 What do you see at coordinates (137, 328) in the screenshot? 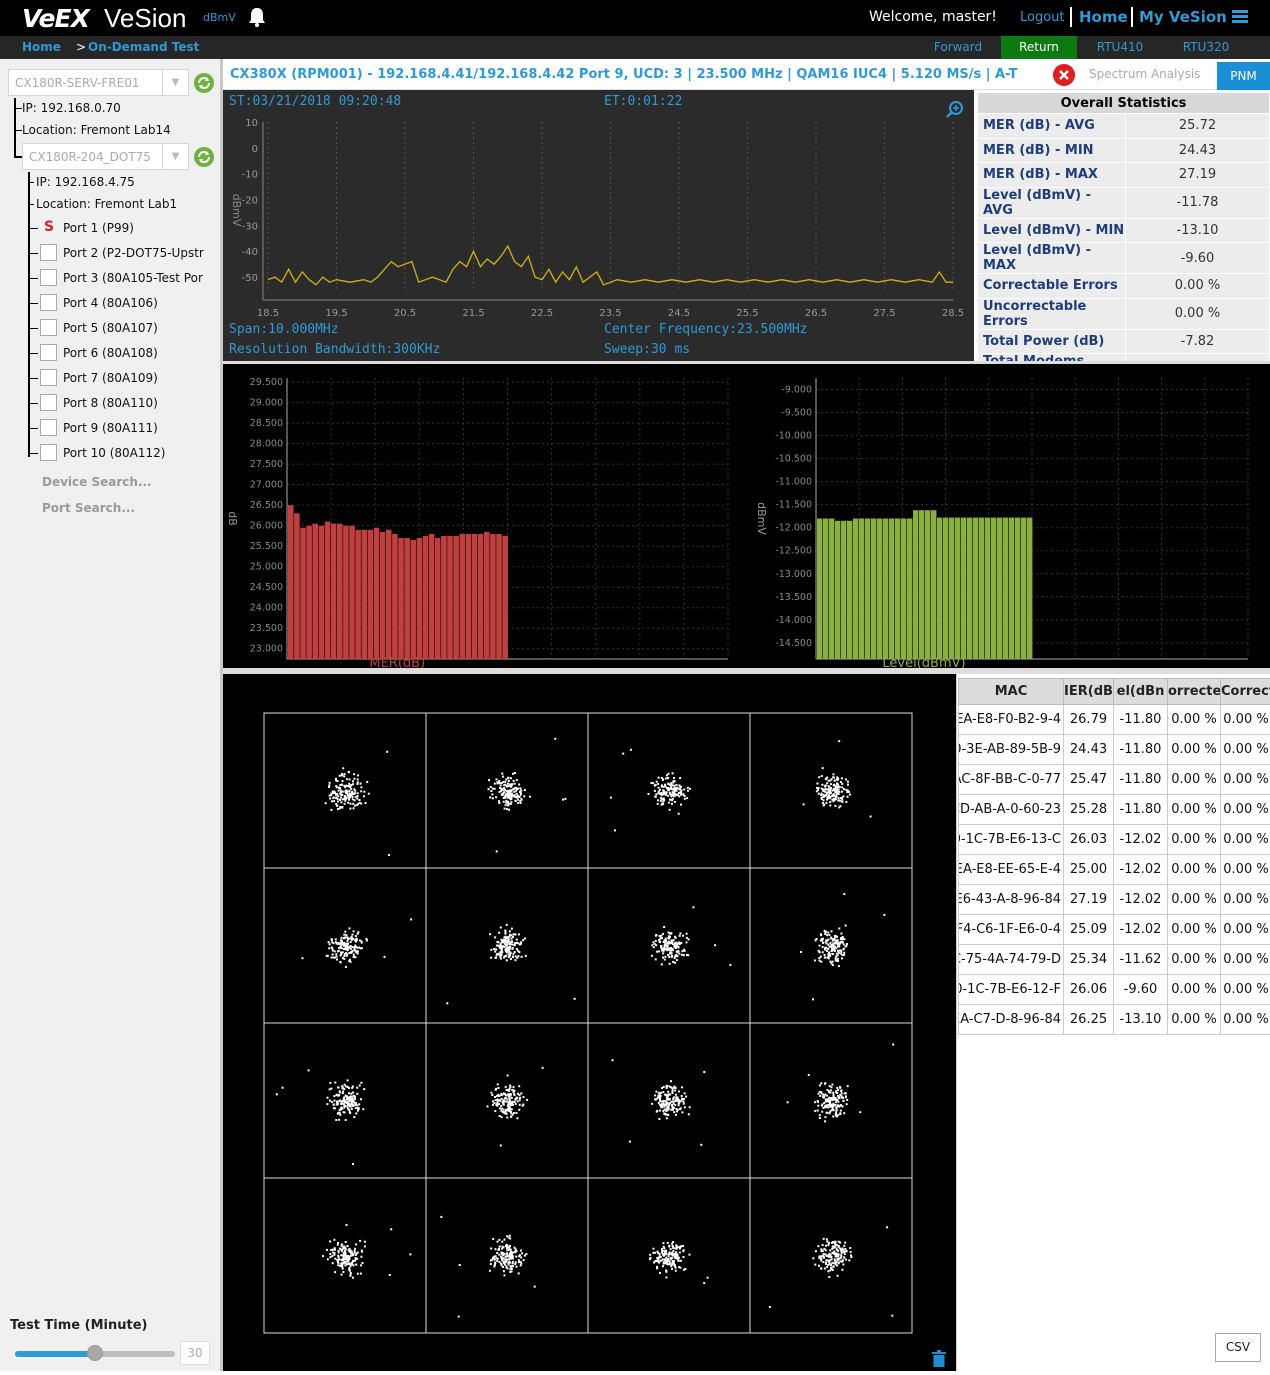
I see `port-label: Port 5 (80A107)` at bounding box center [137, 328].